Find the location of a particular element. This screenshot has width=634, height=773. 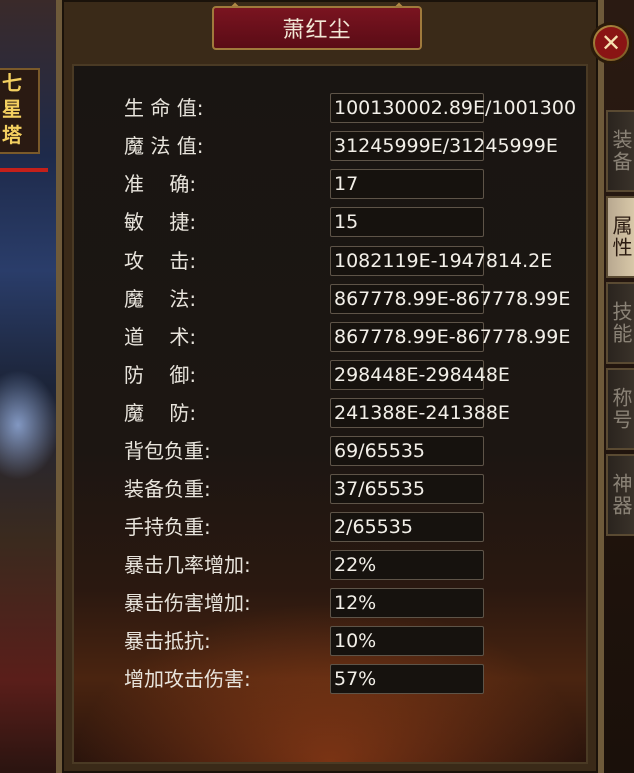

tower-sign: 七 星 塔 is located at coordinates (20, 111).